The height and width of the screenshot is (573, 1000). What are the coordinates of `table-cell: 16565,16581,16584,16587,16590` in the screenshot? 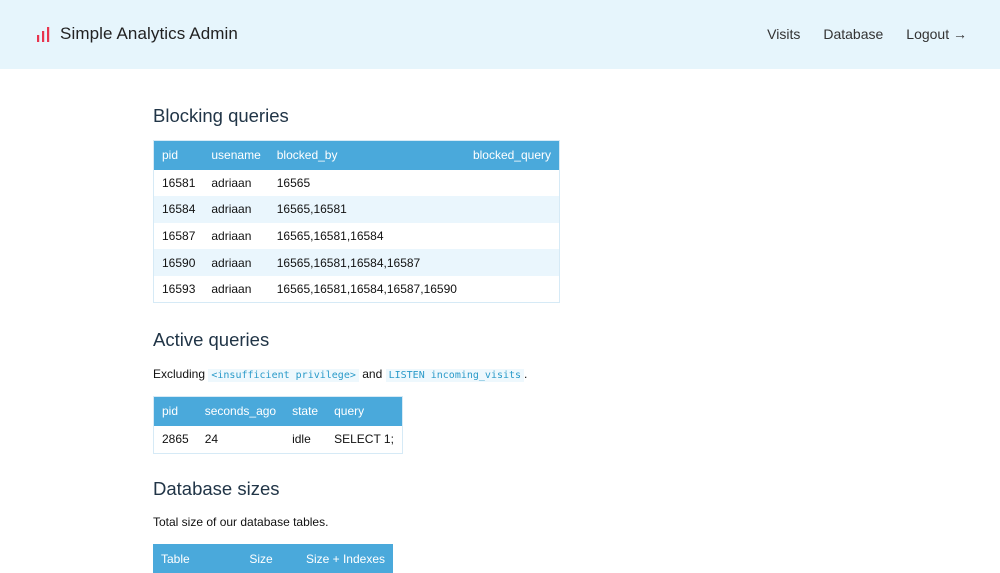 It's located at (366, 288).